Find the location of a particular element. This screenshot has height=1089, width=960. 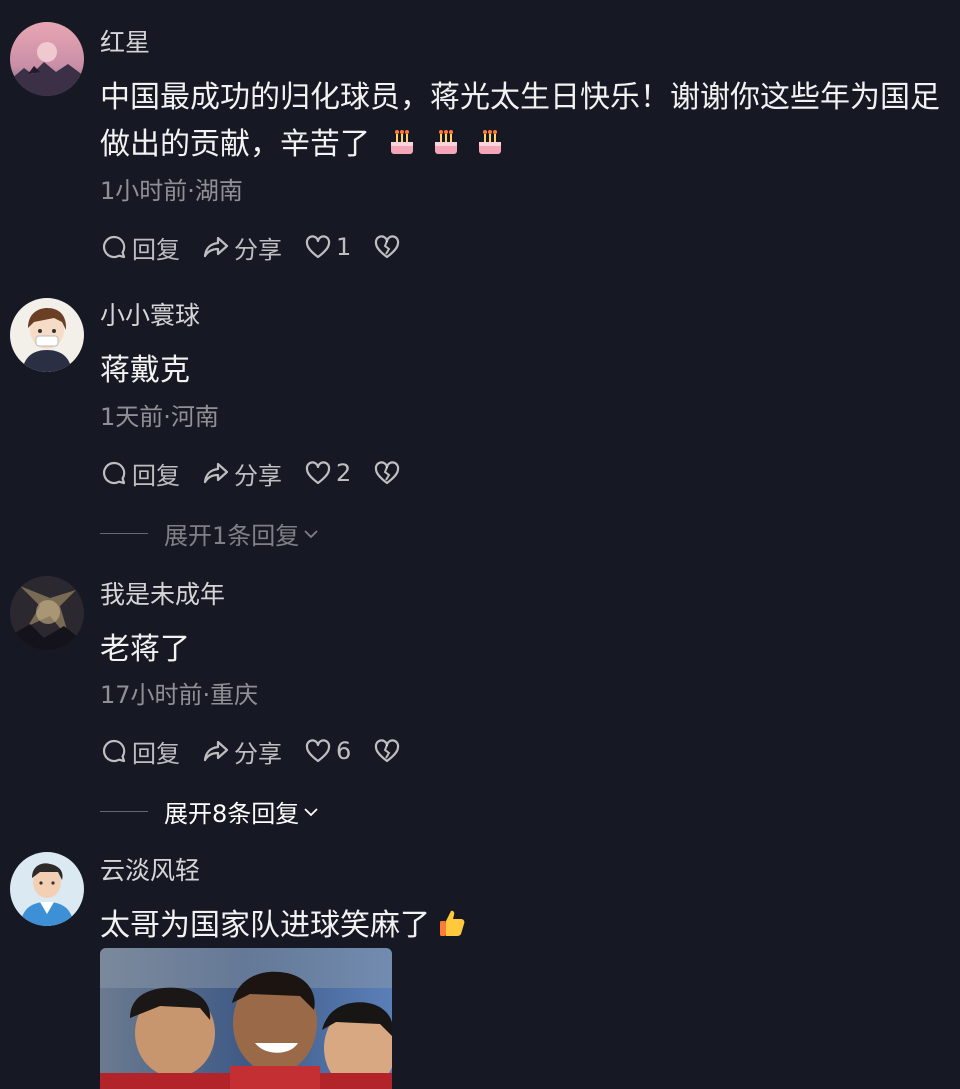

expand-replies-button: 展开8条回复 is located at coordinates (210, 811).